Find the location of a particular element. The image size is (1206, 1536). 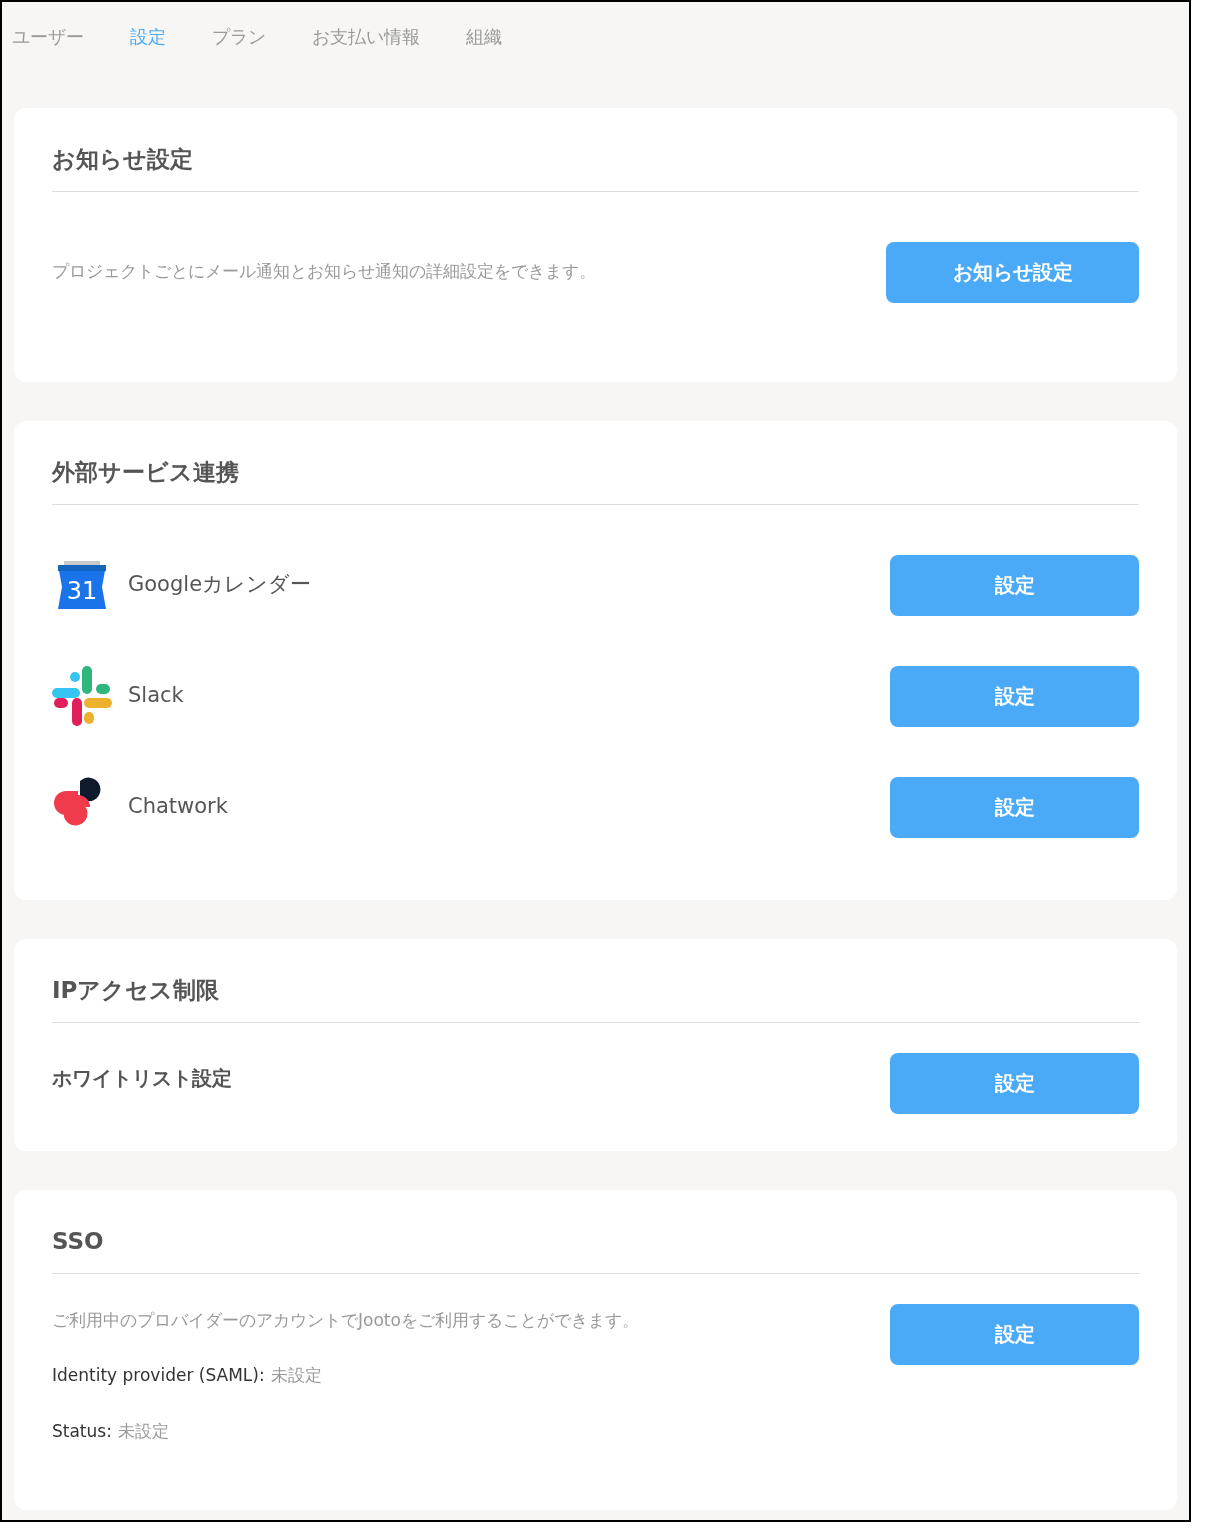

service-name: Slack is located at coordinates (156, 696).